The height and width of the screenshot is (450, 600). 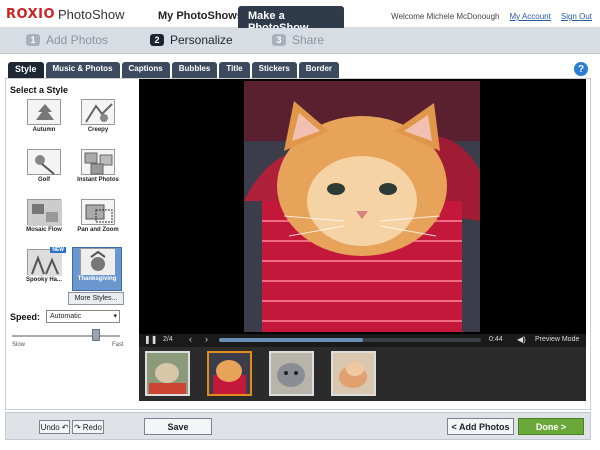 I want to click on bottom-bar: Undo ↶ ↷ Redo Save < Add Photos Done >, so click(x=298, y=426).